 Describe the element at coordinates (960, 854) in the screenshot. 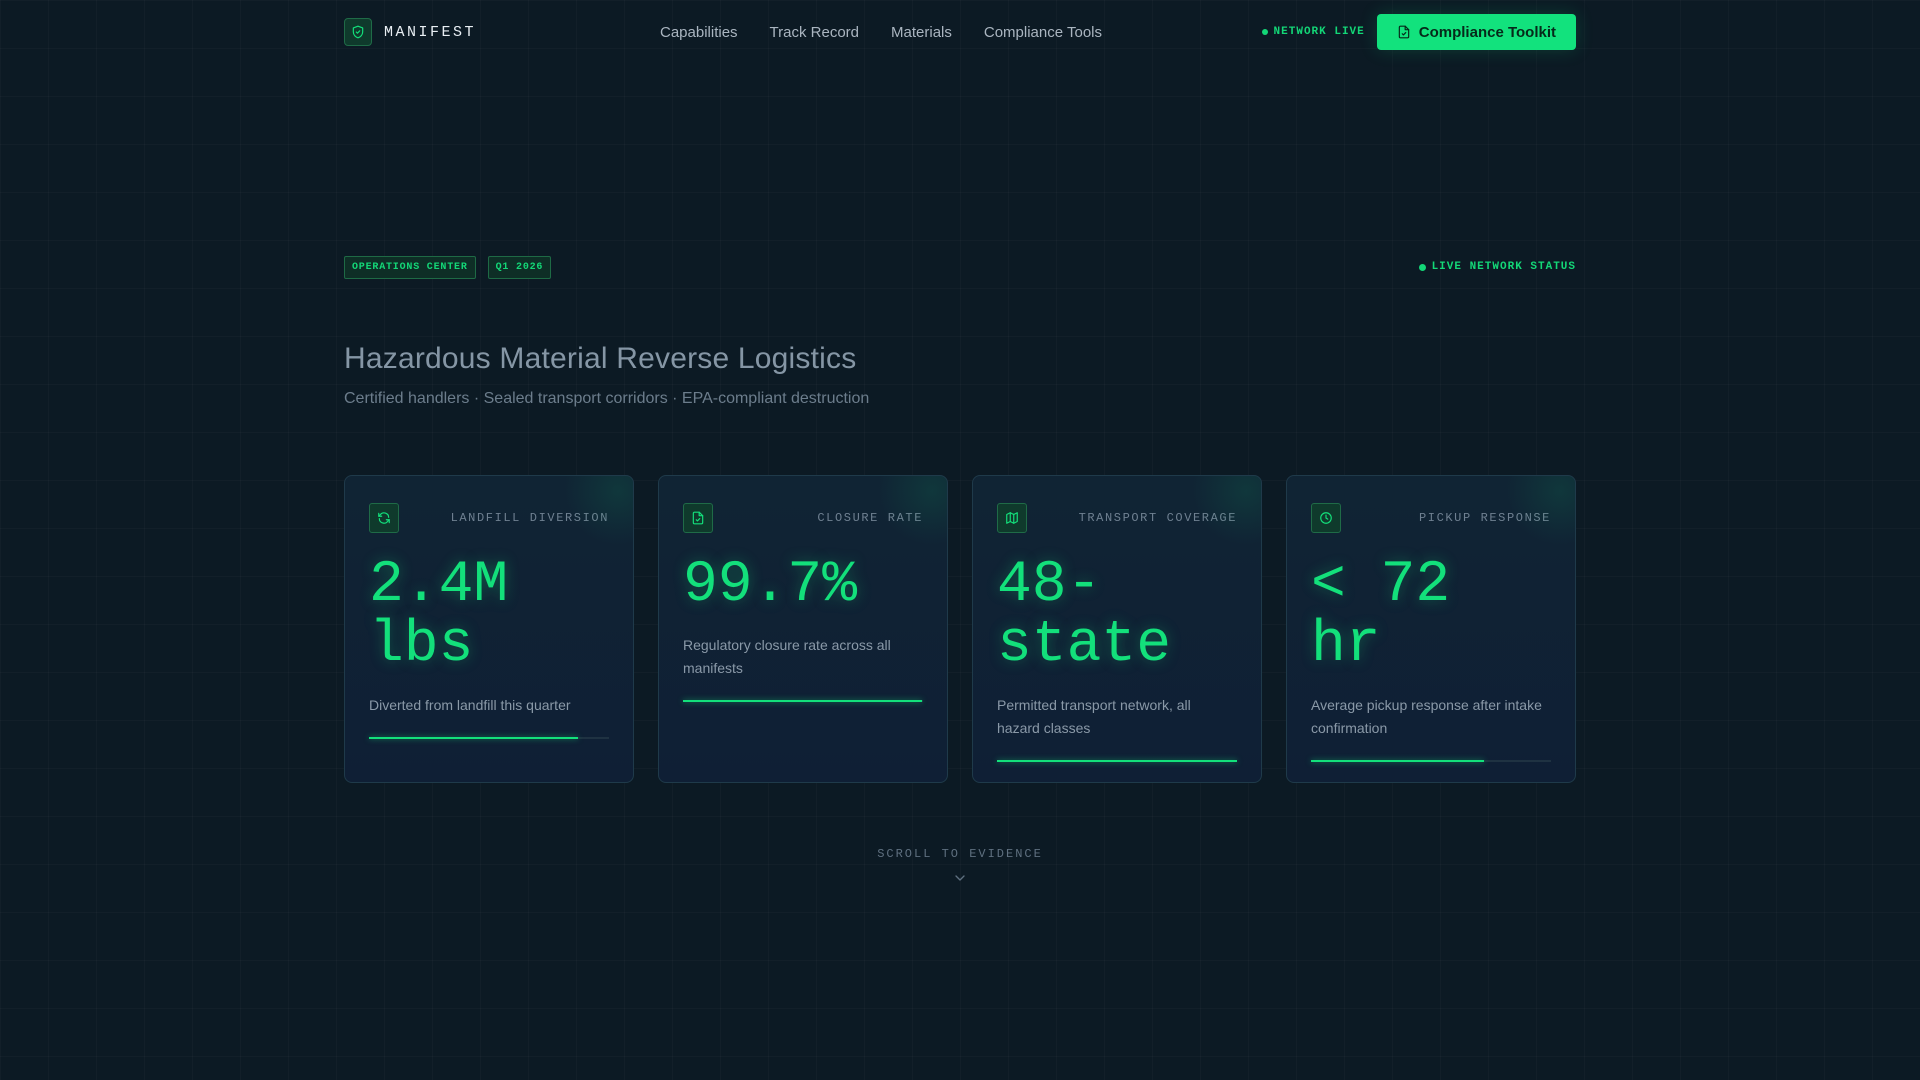

I see `scroll-hint: SCROLL TO EVIDENCE` at that location.